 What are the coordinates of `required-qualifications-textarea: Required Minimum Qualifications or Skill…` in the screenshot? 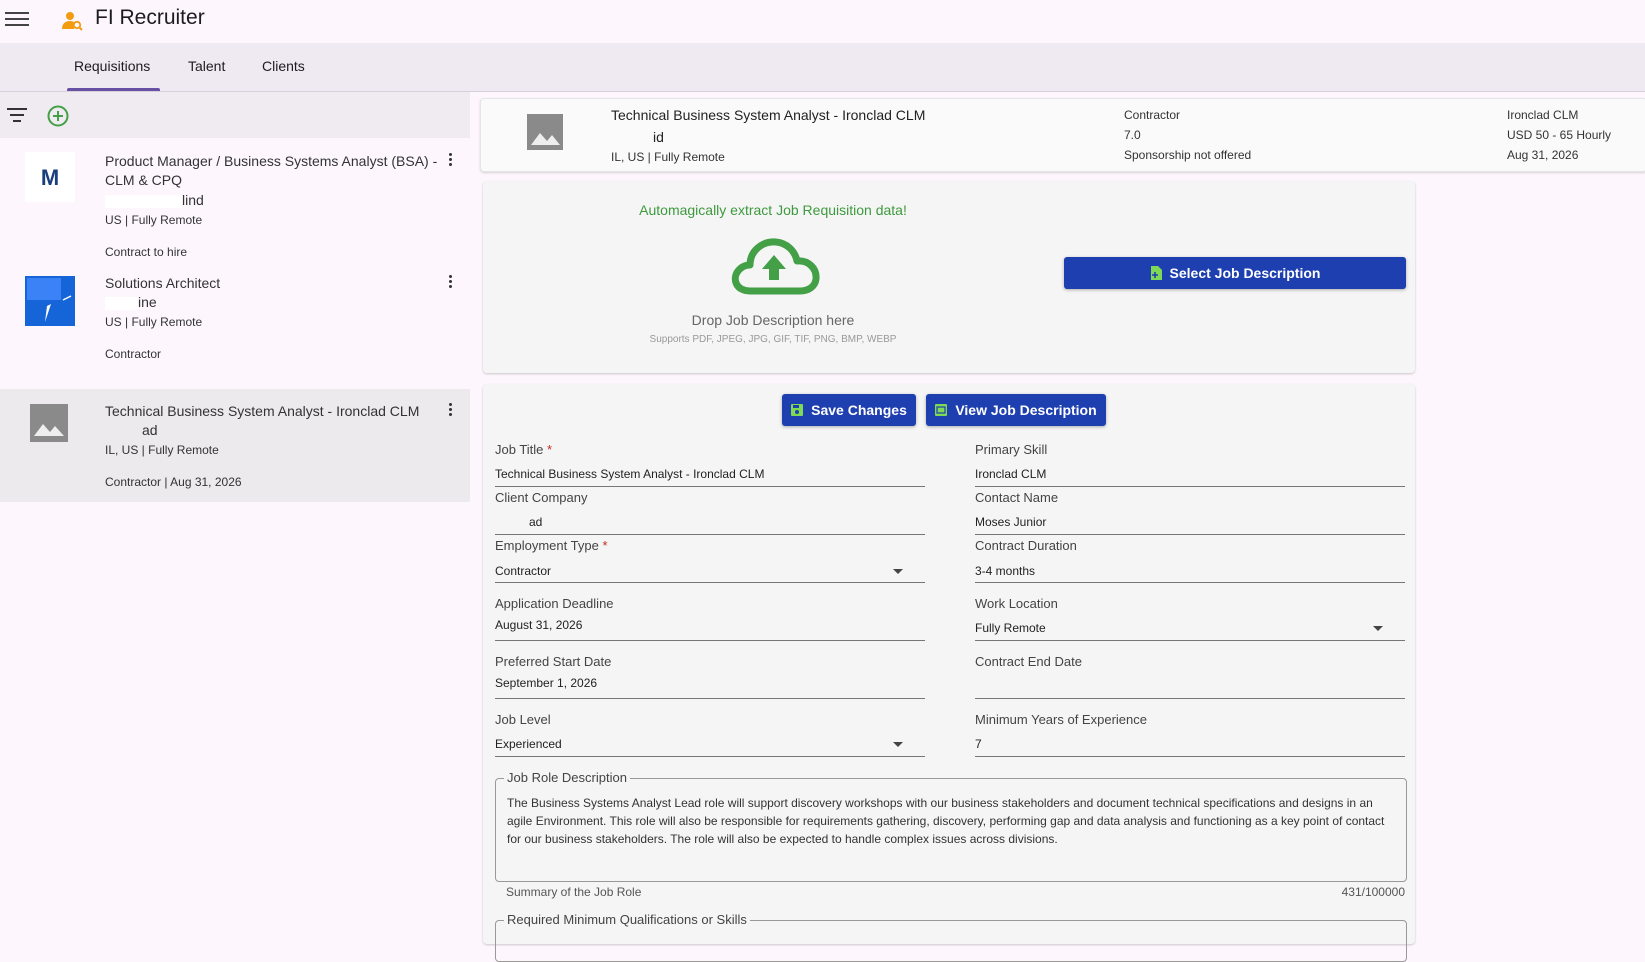 It's located at (951, 937).